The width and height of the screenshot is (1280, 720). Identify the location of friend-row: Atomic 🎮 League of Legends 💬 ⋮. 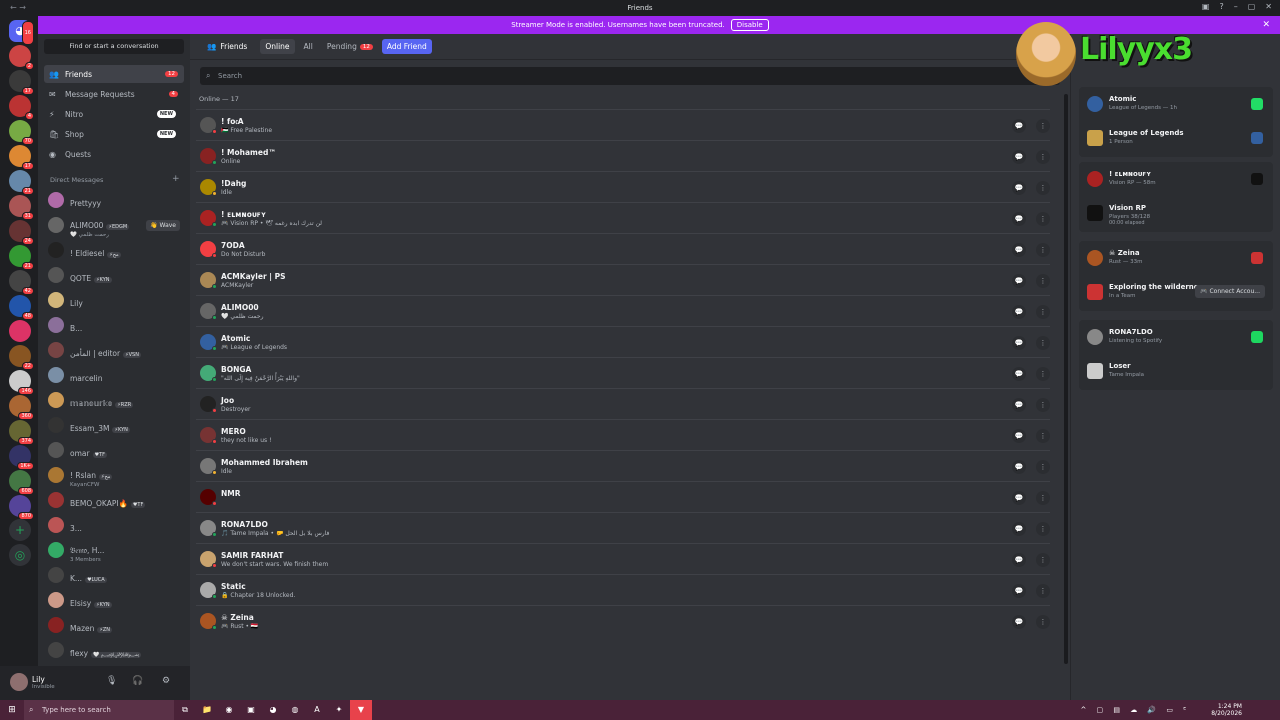
(623, 341).